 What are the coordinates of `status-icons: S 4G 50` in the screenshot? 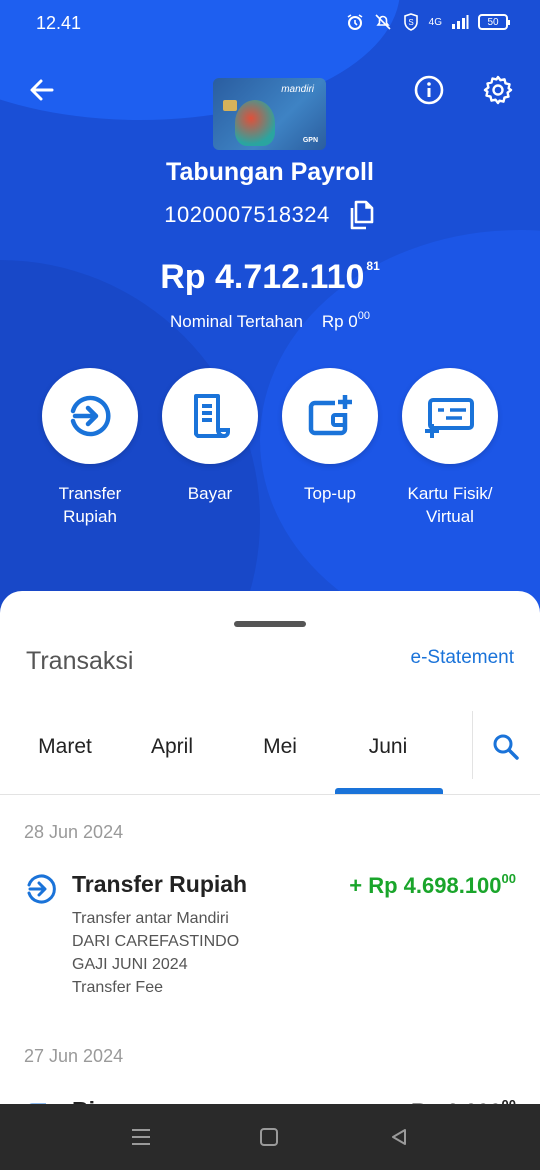 It's located at (427, 22).